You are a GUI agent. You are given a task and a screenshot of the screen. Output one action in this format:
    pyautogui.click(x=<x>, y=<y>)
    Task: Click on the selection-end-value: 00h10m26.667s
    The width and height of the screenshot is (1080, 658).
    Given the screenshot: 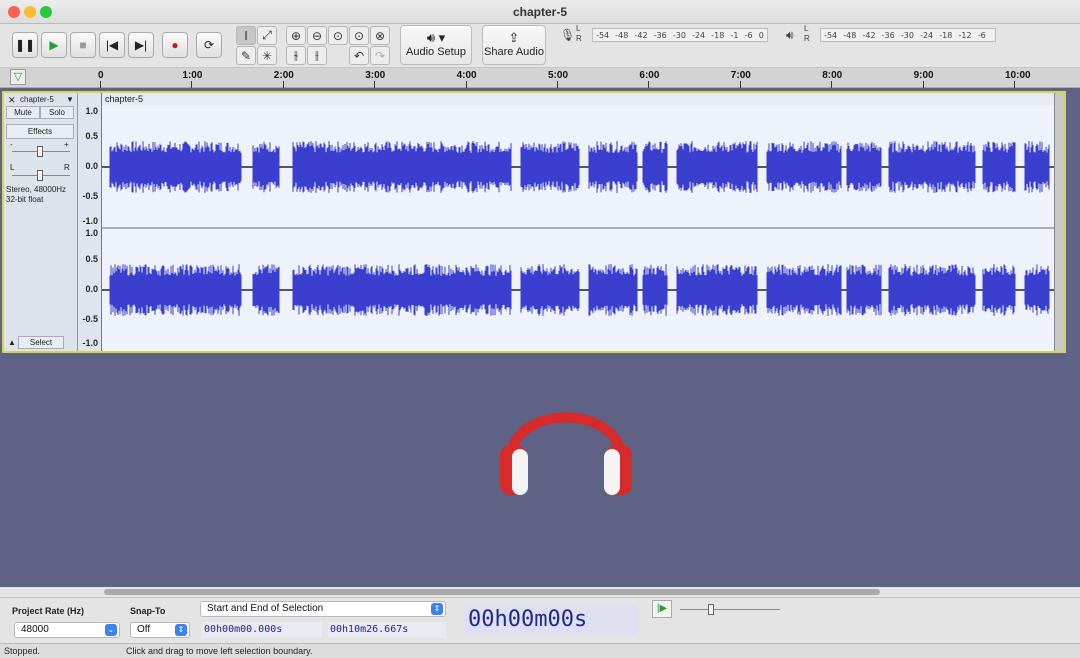 What is the action you would take?
    pyautogui.click(x=369, y=629)
    